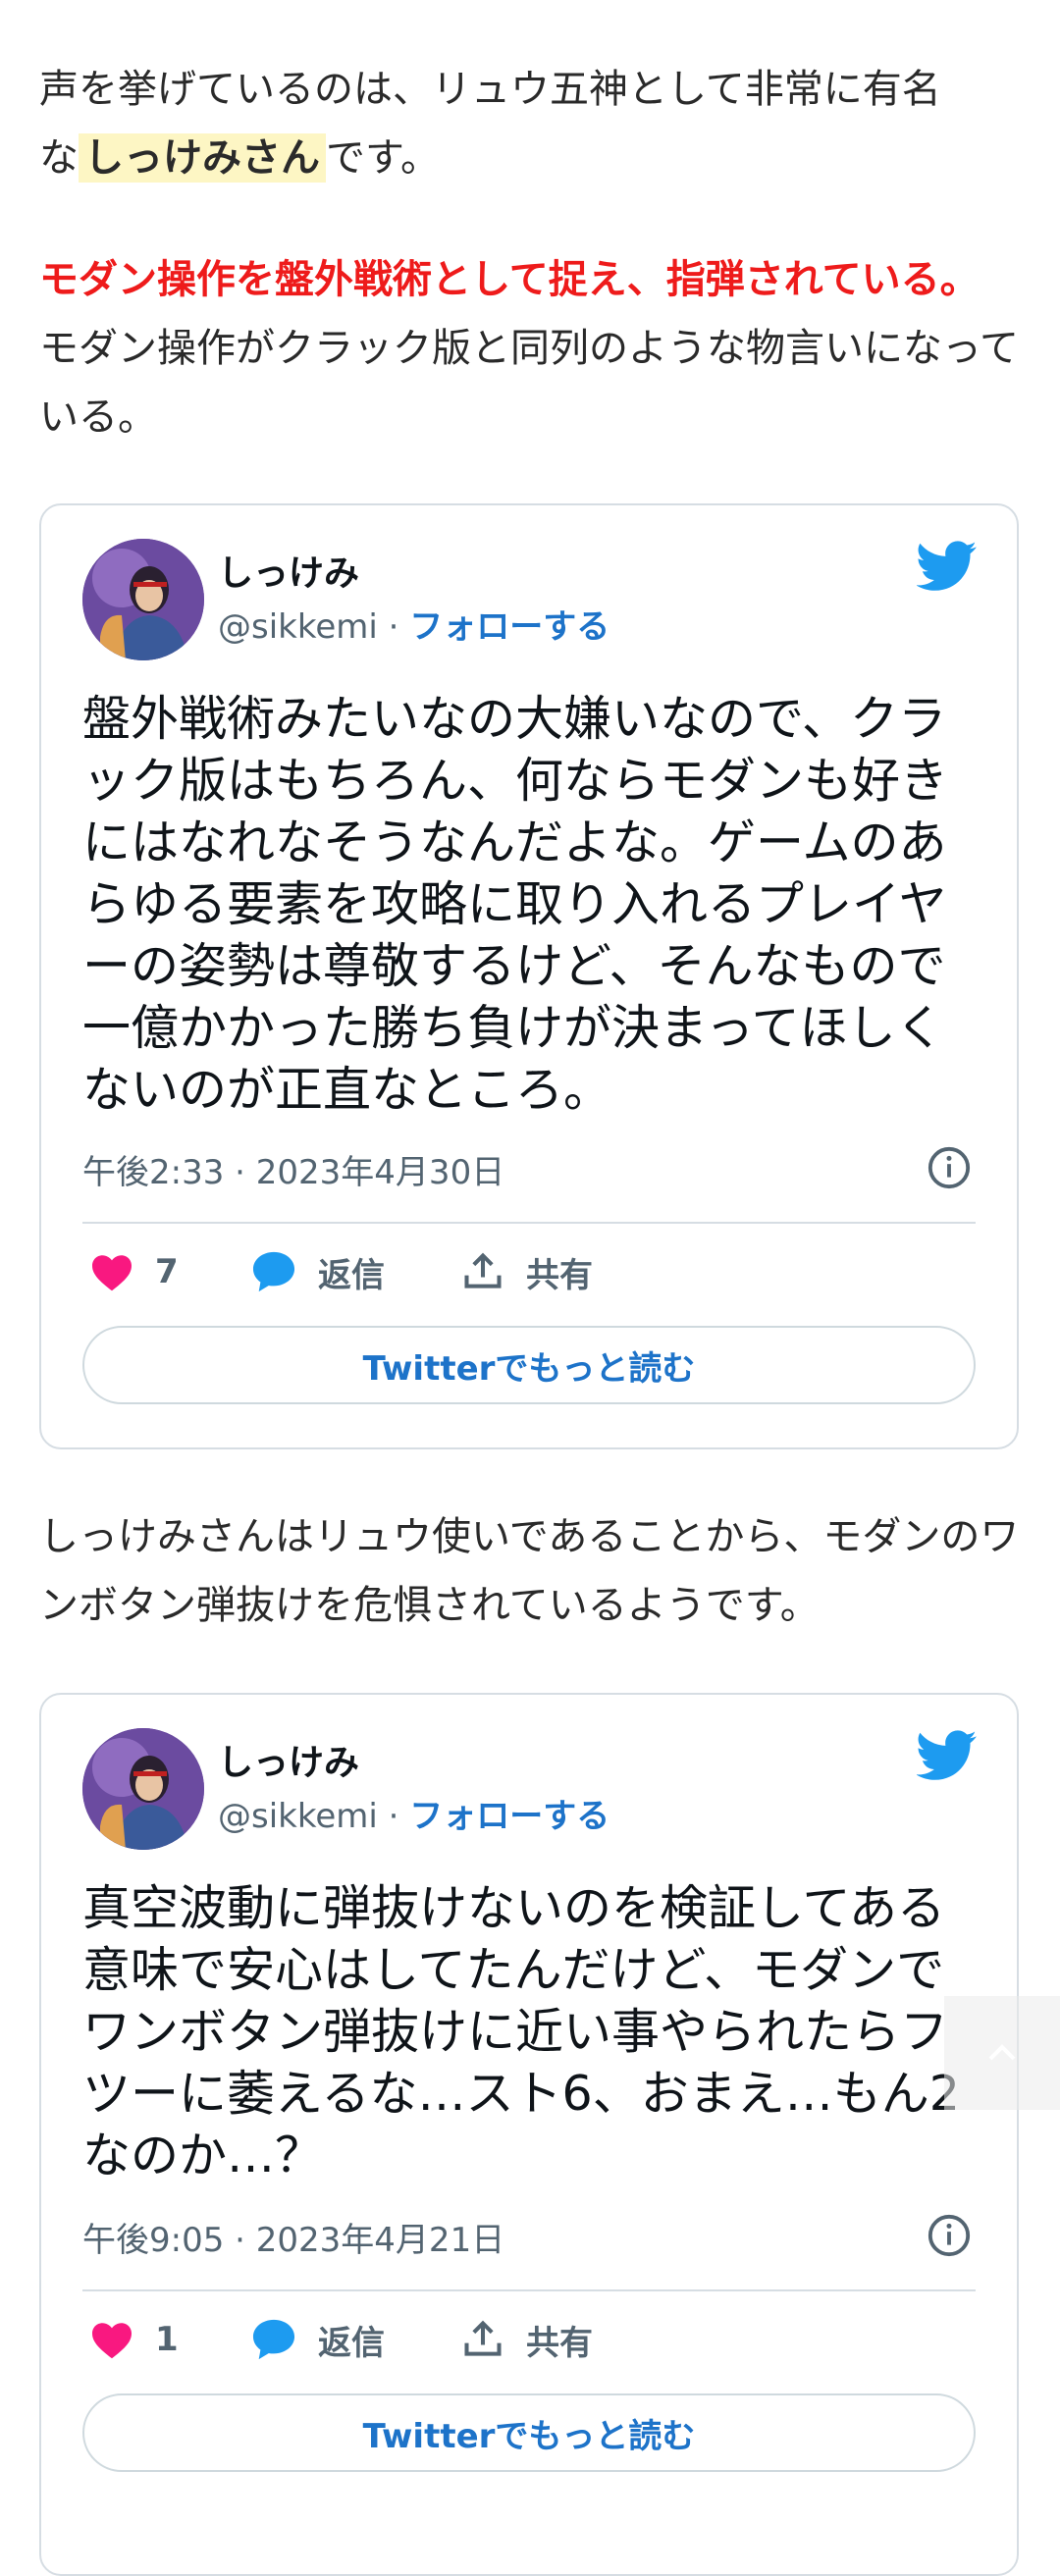 This screenshot has width=1060, height=2576. What do you see at coordinates (59, 158) in the screenshot?
I see `intro-prefix: な` at bounding box center [59, 158].